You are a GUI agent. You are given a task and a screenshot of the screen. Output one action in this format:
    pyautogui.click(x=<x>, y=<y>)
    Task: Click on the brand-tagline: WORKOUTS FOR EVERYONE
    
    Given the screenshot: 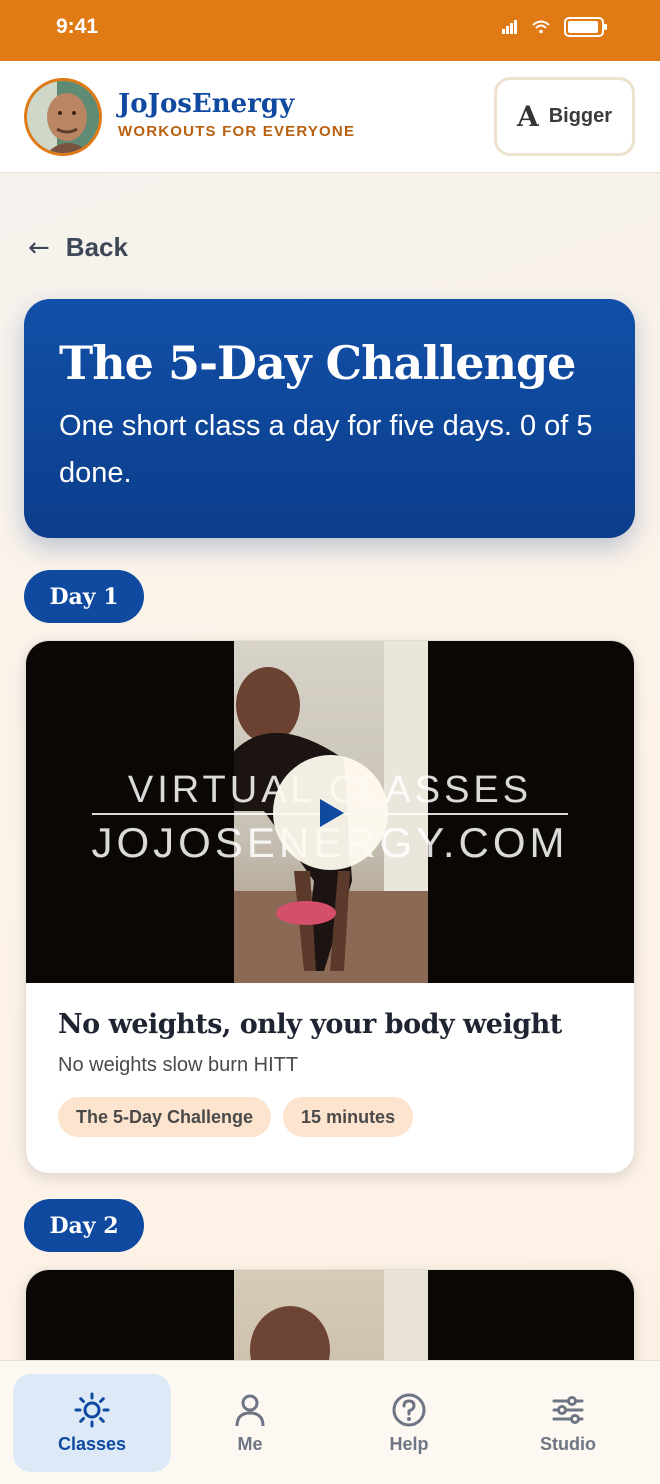 What is the action you would take?
    pyautogui.click(x=237, y=131)
    